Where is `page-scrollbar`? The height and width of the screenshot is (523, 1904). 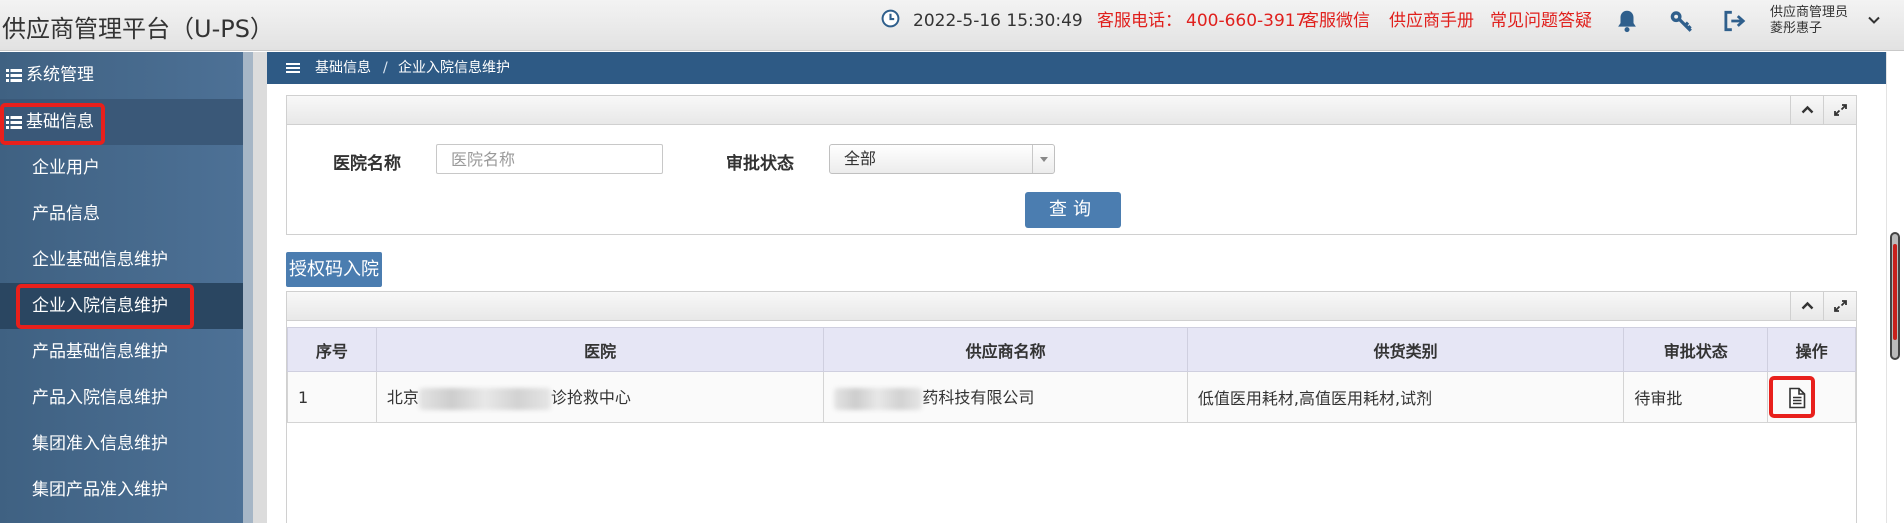 page-scrollbar is located at coordinates (1895, 287).